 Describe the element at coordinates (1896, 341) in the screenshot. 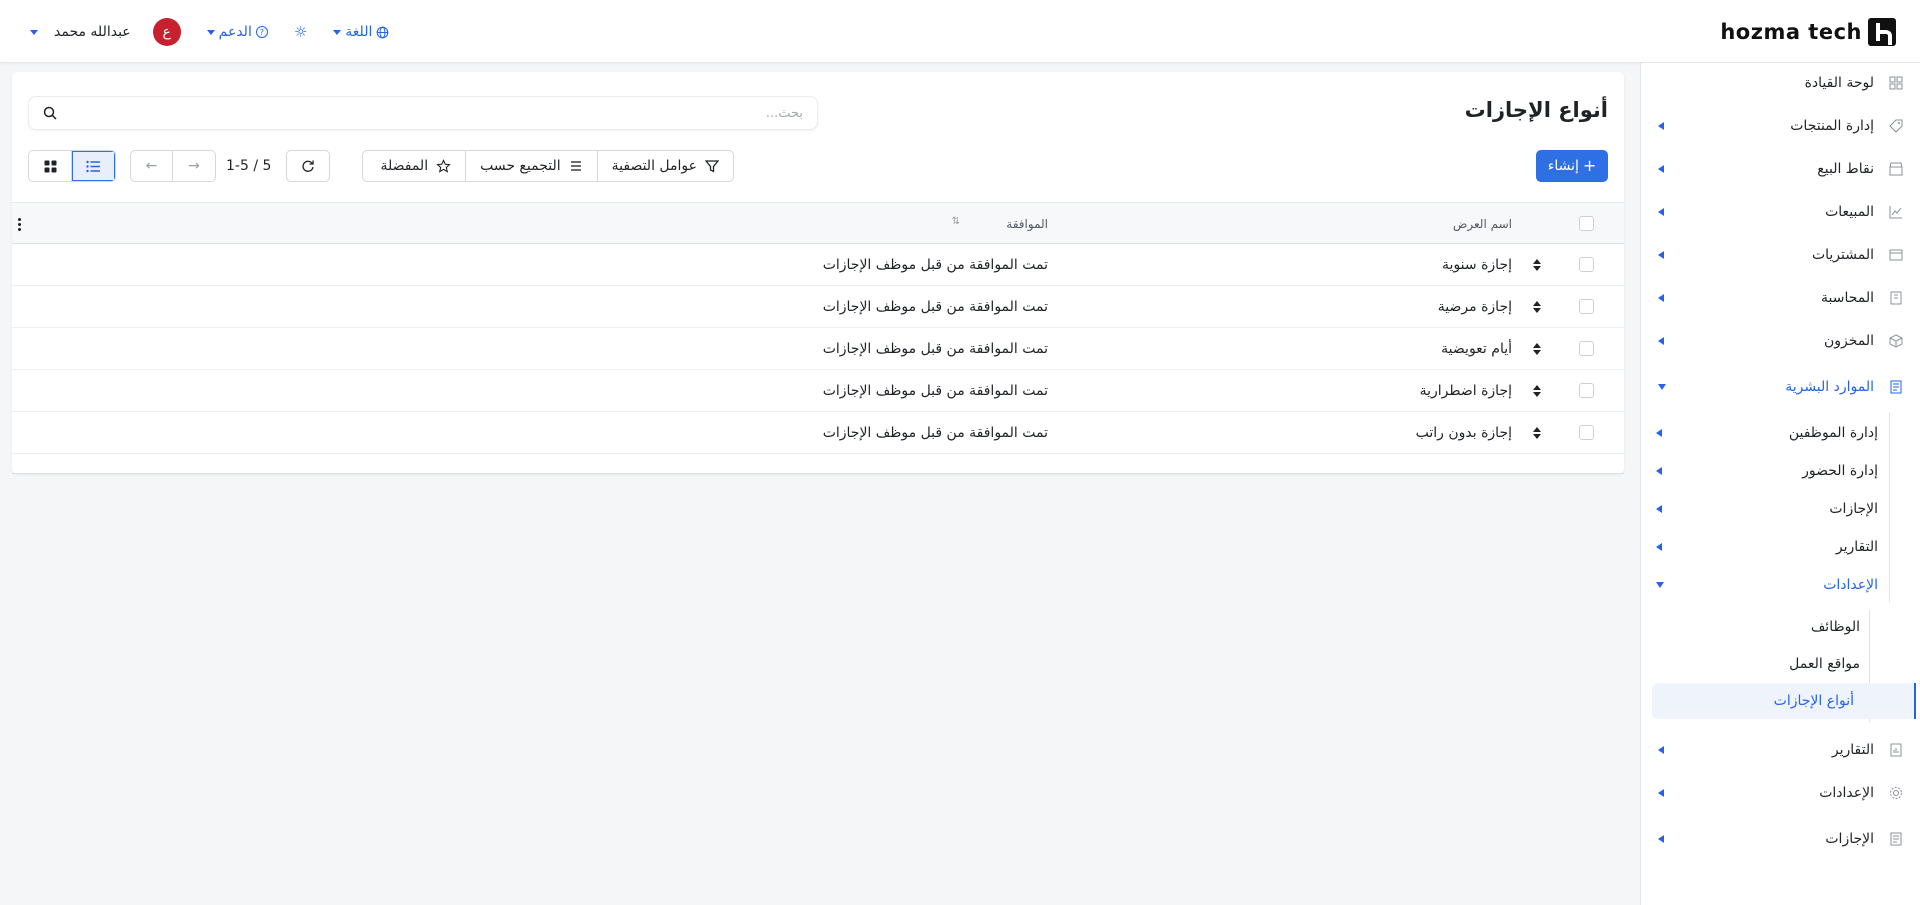

I see `box-icon` at that location.